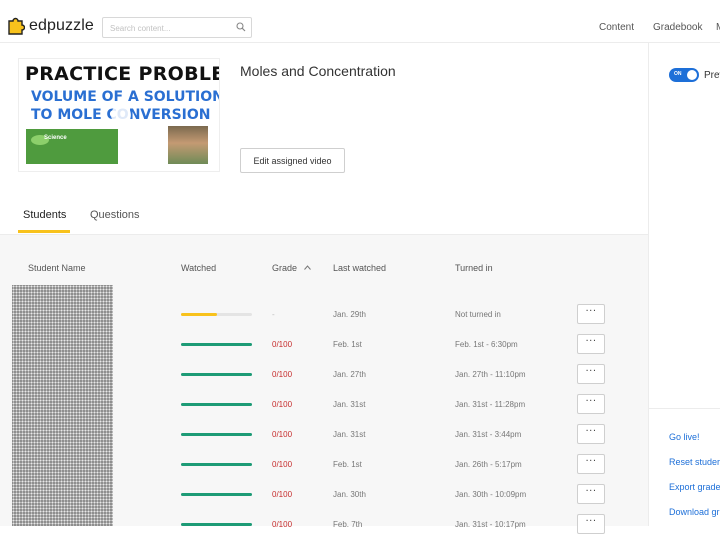  I want to click on preview-label: Prev, so click(712, 75).